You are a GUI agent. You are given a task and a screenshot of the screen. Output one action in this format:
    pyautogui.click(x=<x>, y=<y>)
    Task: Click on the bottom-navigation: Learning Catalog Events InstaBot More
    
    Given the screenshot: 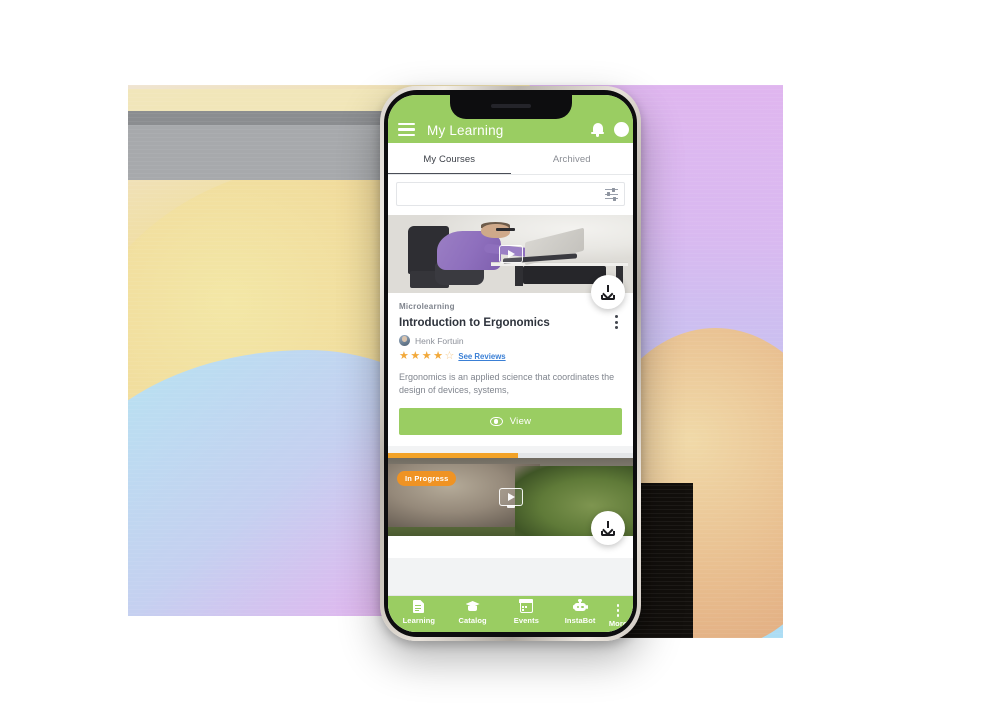 What is the action you would take?
    pyautogui.click(x=510, y=614)
    